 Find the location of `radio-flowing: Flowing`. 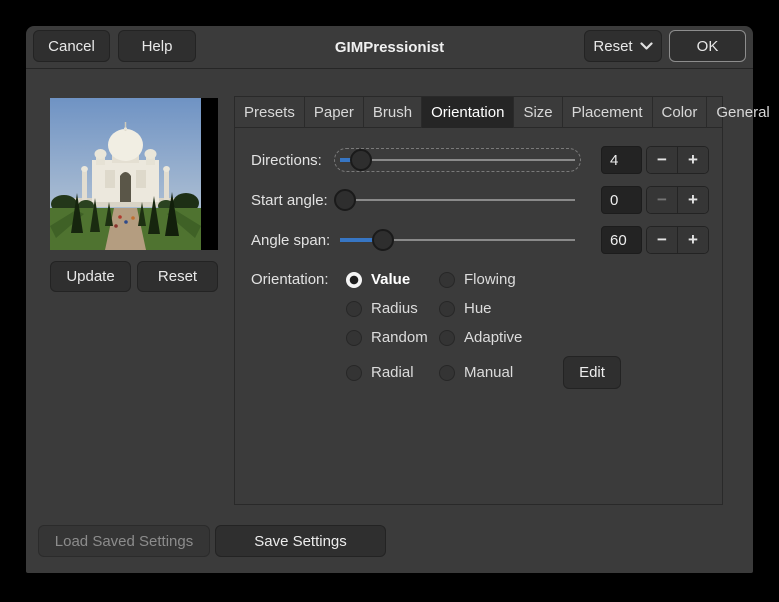

radio-flowing: Flowing is located at coordinates (498, 279).